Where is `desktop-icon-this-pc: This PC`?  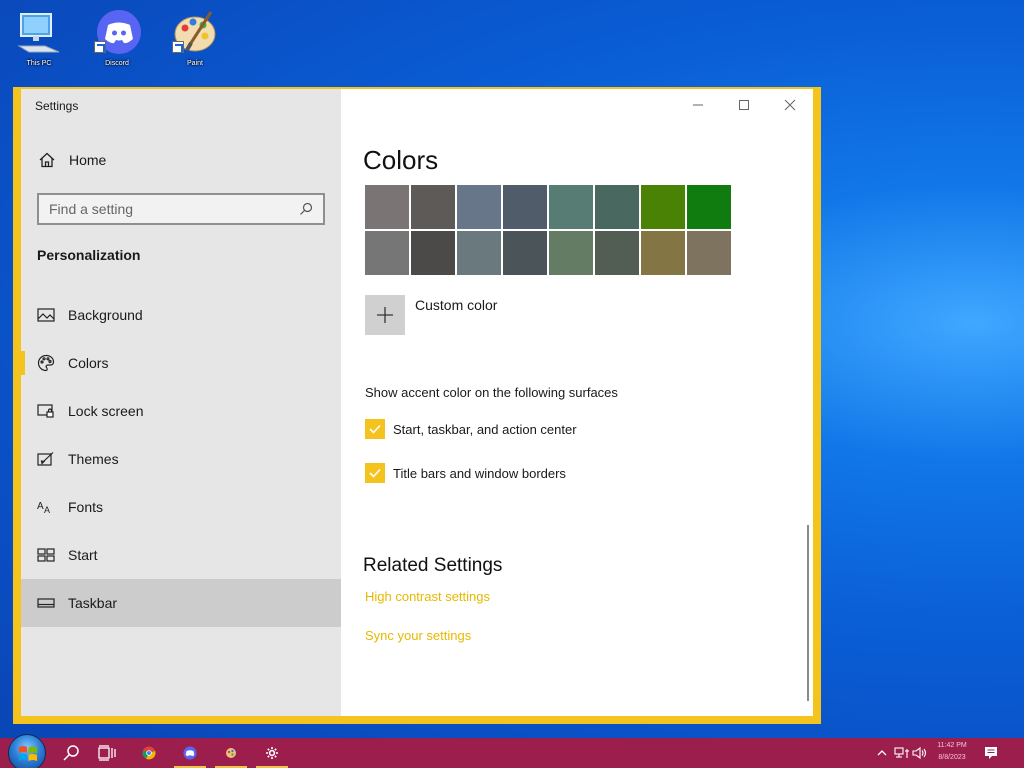 desktop-icon-this-pc: This PC is located at coordinates (39, 37).